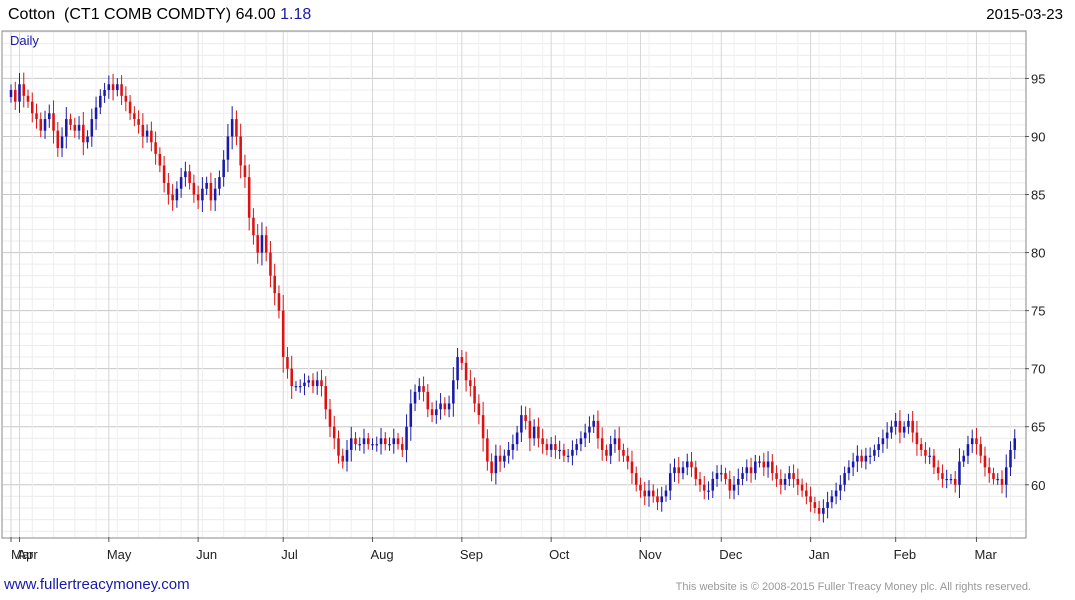 This screenshot has width=1075, height=600. Describe the element at coordinates (471, 554) in the screenshot. I see `x-tick-label: Sep` at that location.